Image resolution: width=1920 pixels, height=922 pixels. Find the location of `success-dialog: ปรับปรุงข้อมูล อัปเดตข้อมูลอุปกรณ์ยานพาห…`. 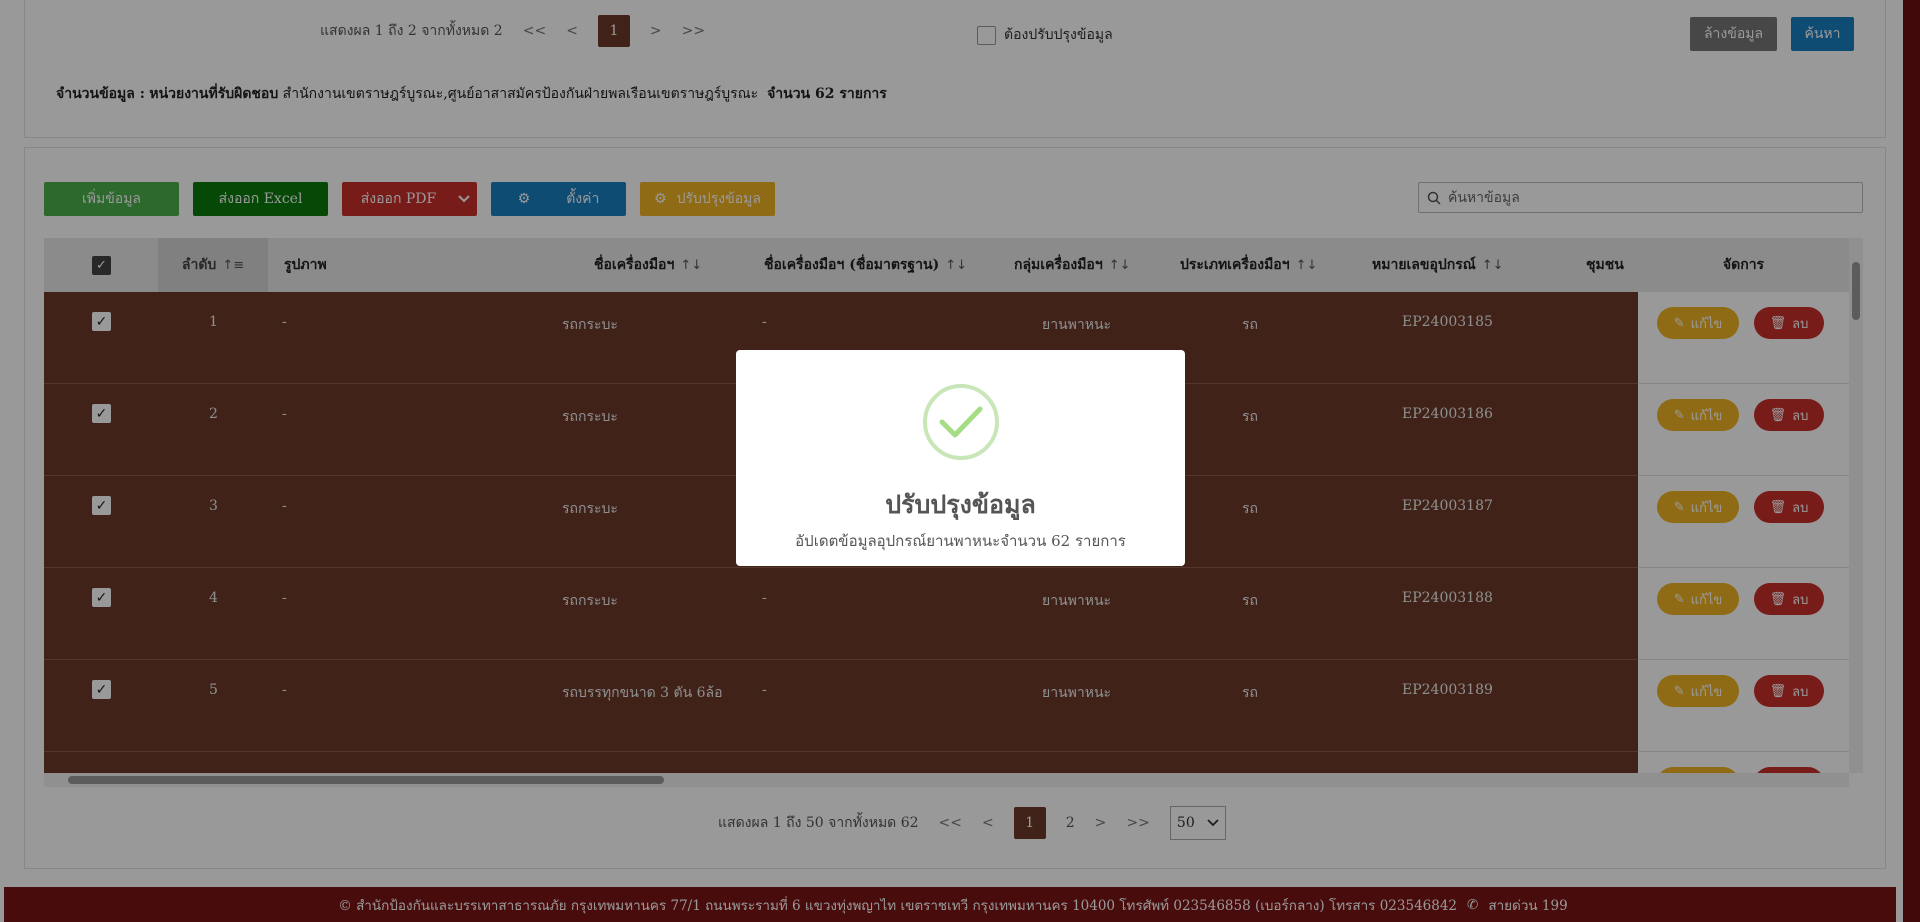

success-dialog: ปรับปรุงข้อมูล อัปเดตข้อมูลอุปกรณ์ยานพาห… is located at coordinates (960, 458).